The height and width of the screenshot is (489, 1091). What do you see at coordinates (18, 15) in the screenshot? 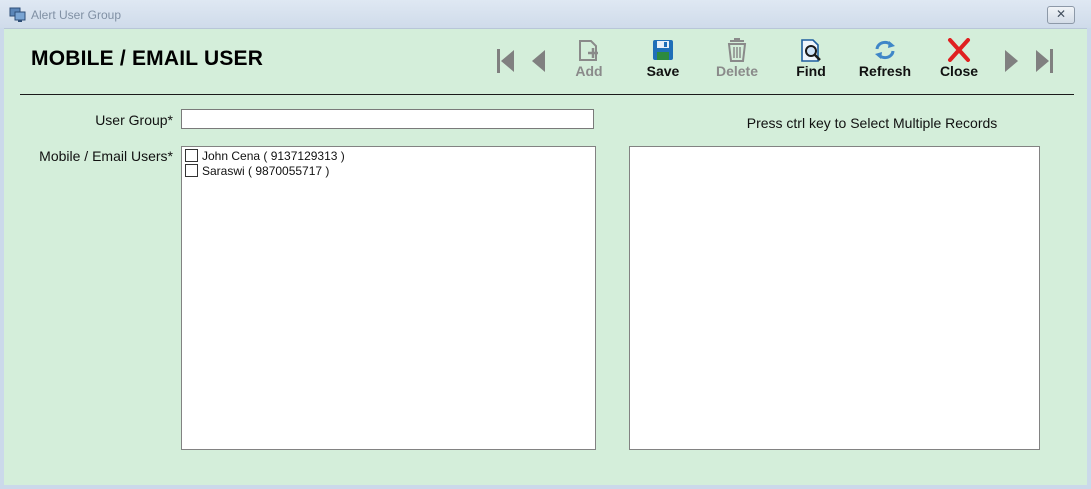
I see `app-icon` at bounding box center [18, 15].